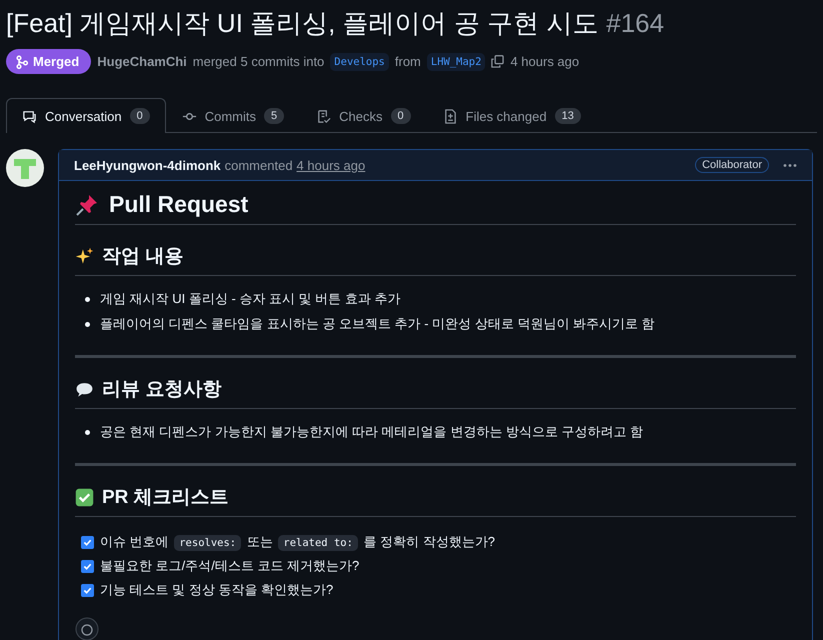 This screenshot has width=823, height=640. Describe the element at coordinates (147, 165) in the screenshot. I see `comment-author: LeeHyungwon-4dimonk` at that location.